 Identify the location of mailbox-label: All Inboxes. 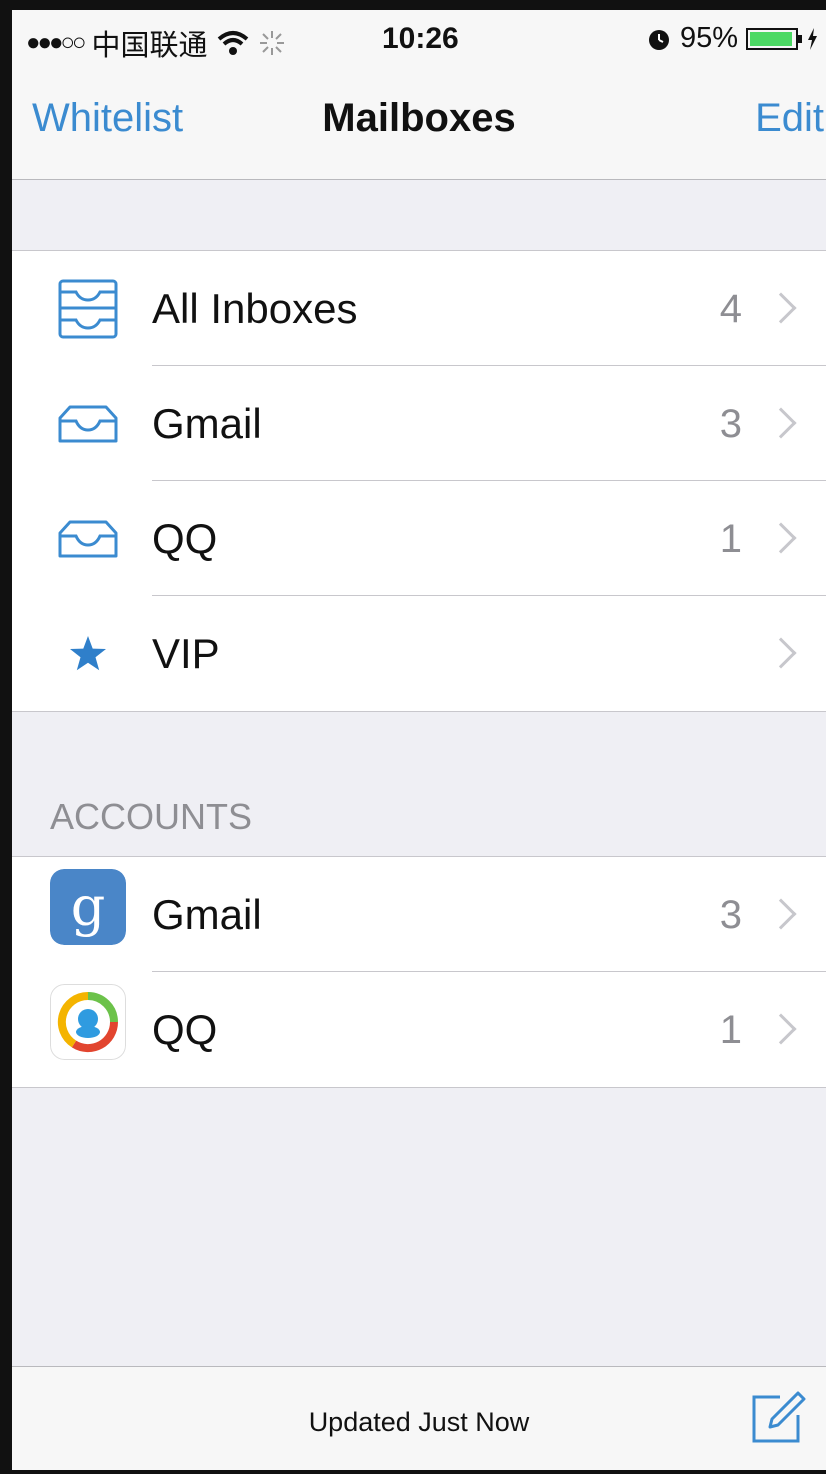
(255, 308).